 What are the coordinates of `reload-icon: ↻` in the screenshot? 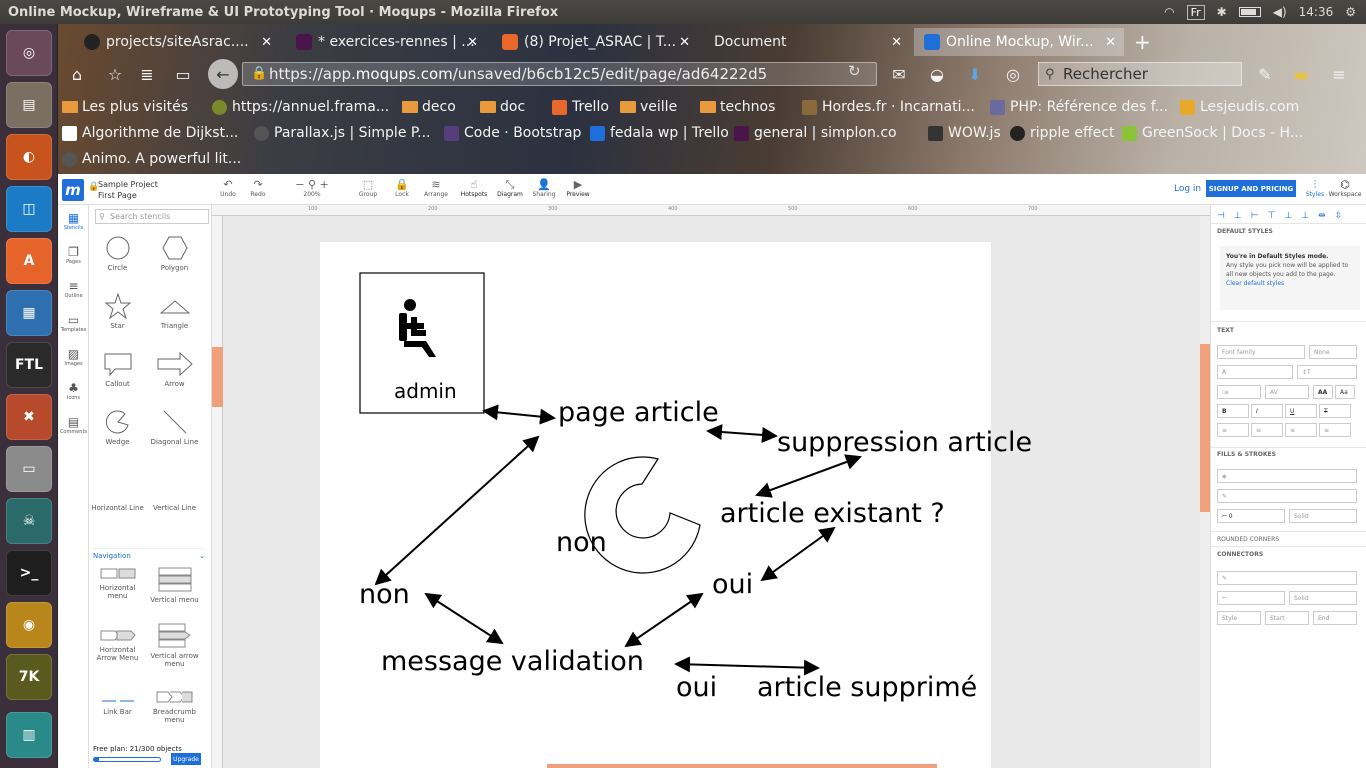 It's located at (854, 71).